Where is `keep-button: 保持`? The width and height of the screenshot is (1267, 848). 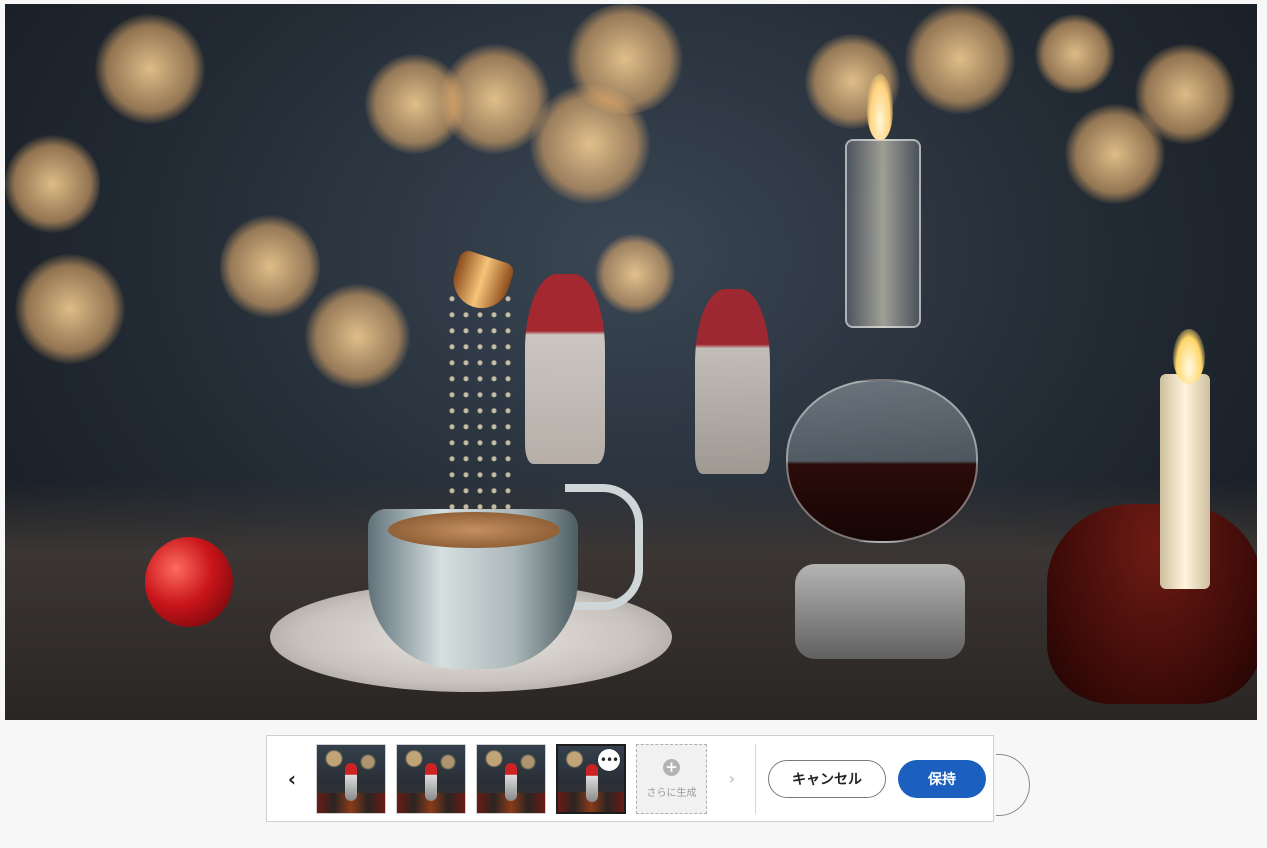 keep-button: 保持 is located at coordinates (942, 779).